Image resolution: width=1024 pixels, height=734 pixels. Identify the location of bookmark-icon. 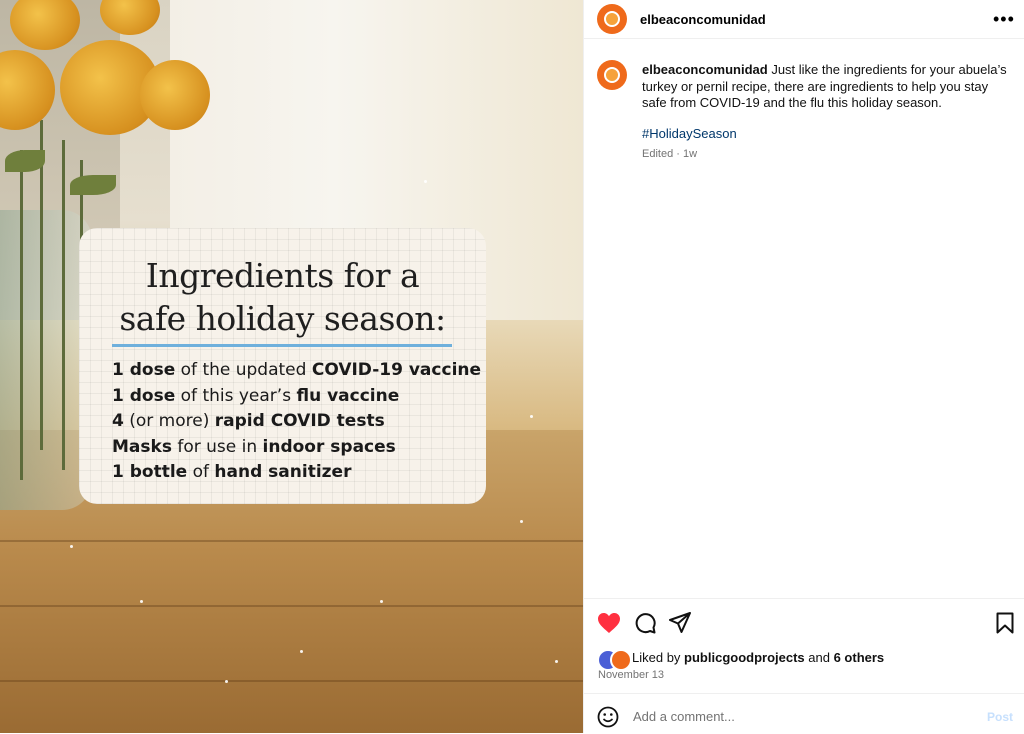
(1005, 623).